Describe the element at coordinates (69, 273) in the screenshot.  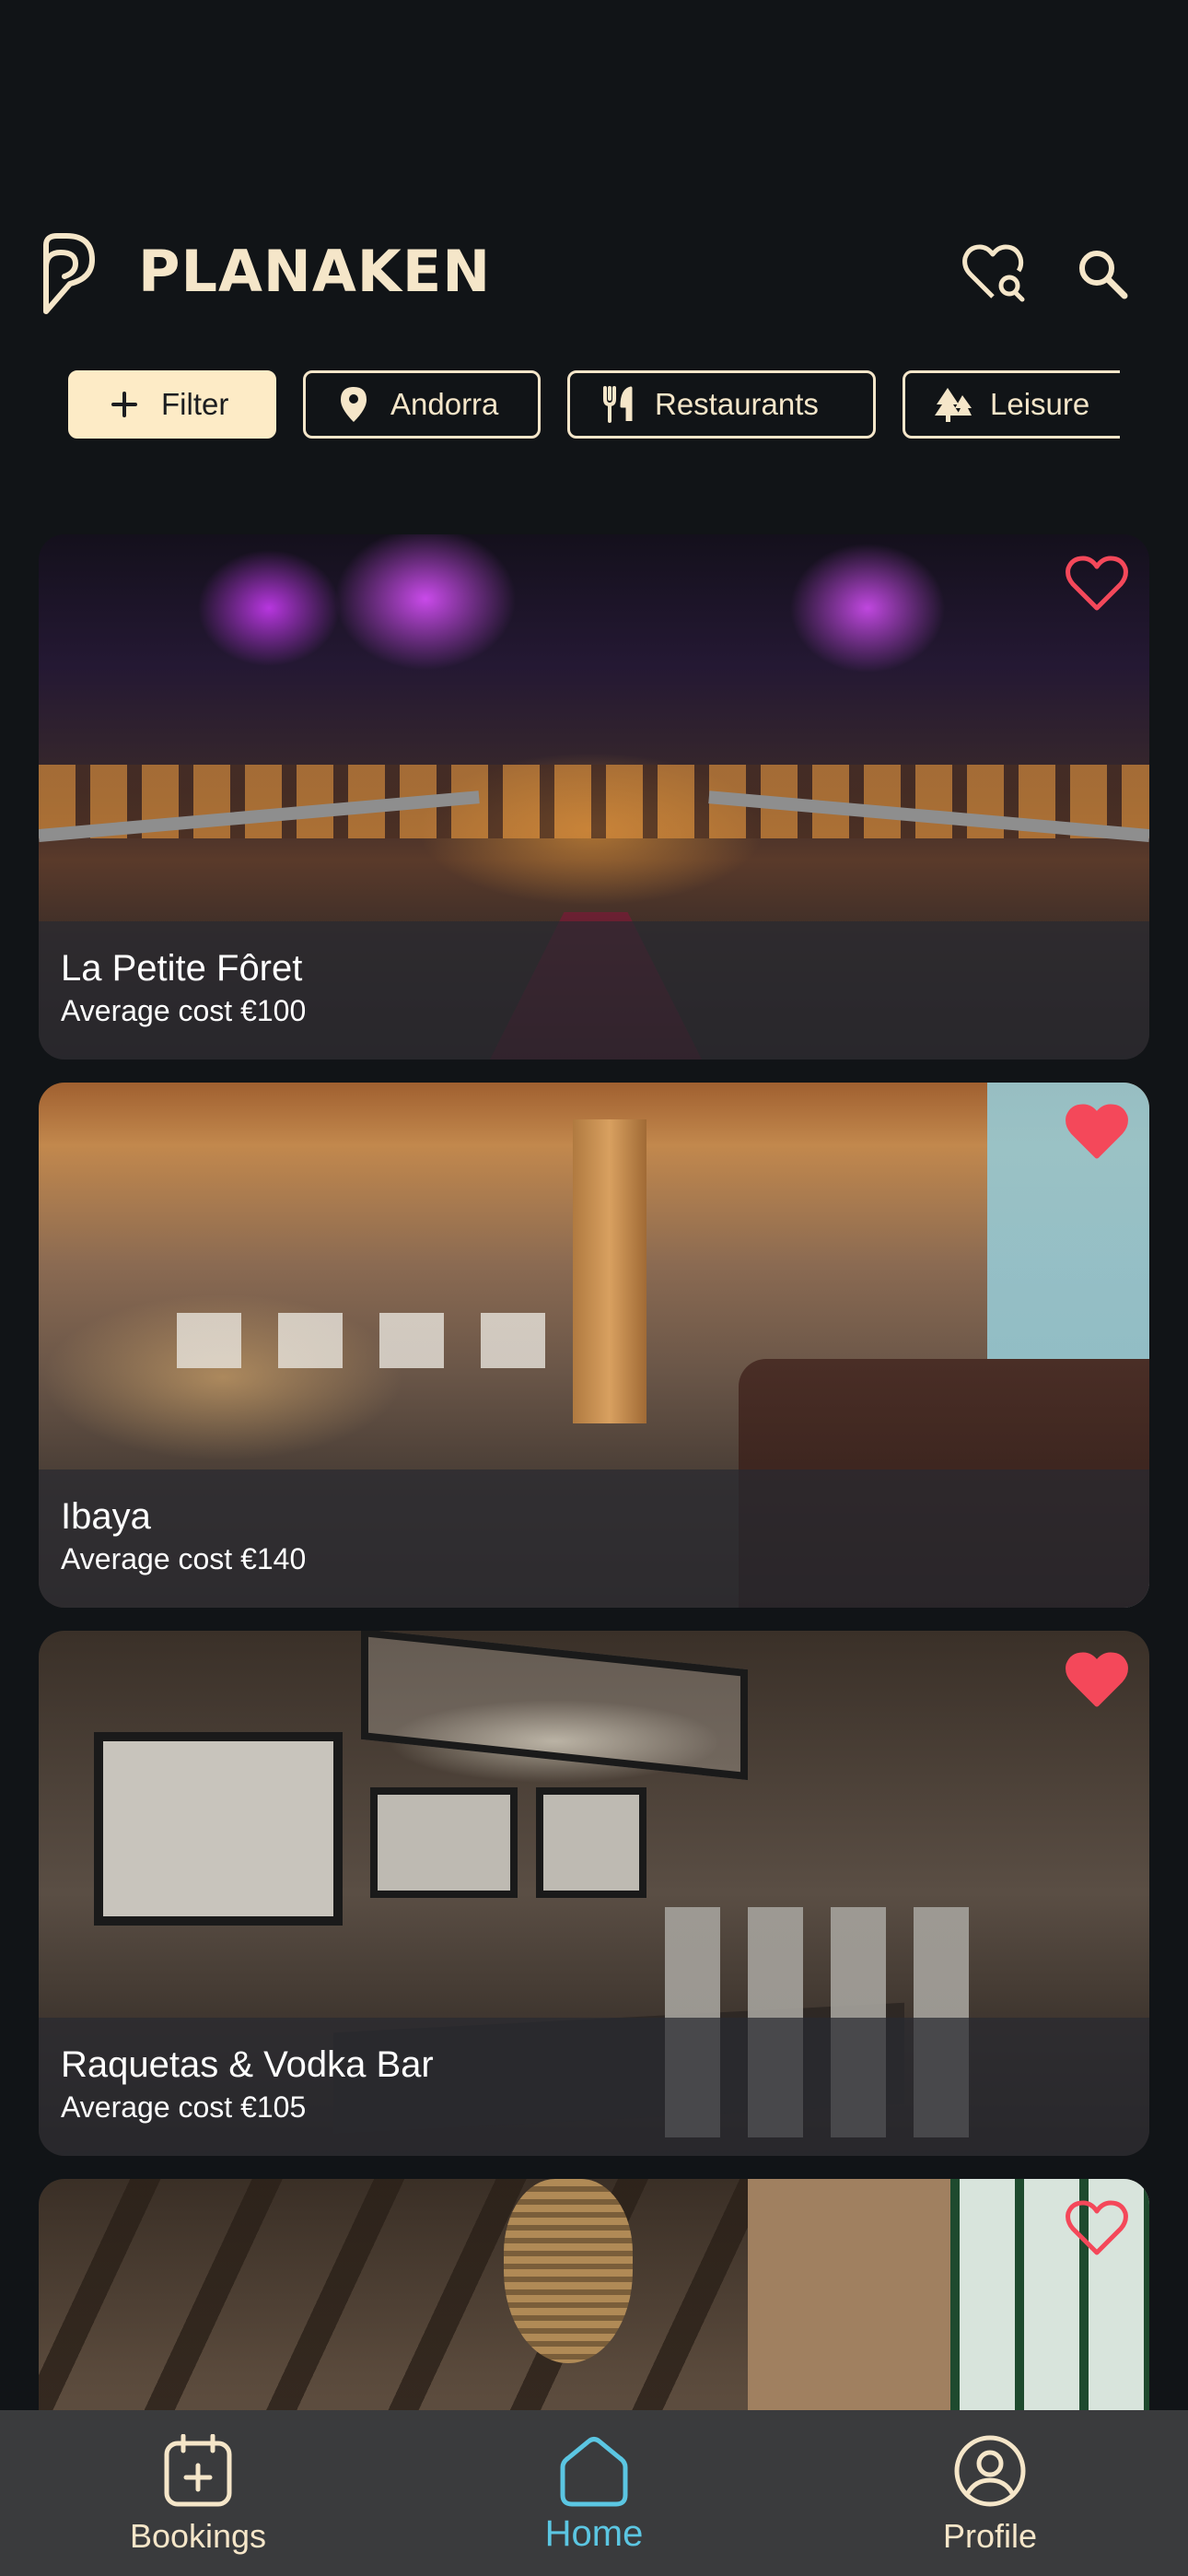
I see `planaken-logo-icon` at that location.